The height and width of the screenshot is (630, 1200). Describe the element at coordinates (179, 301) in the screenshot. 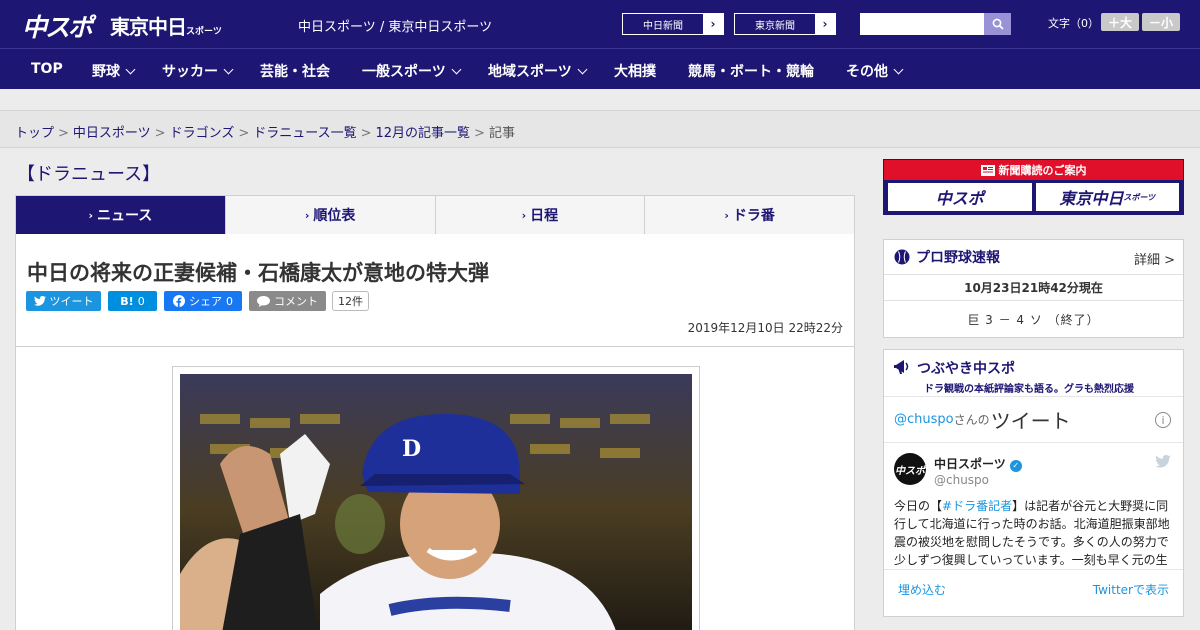

I see `facebook-icon` at that location.